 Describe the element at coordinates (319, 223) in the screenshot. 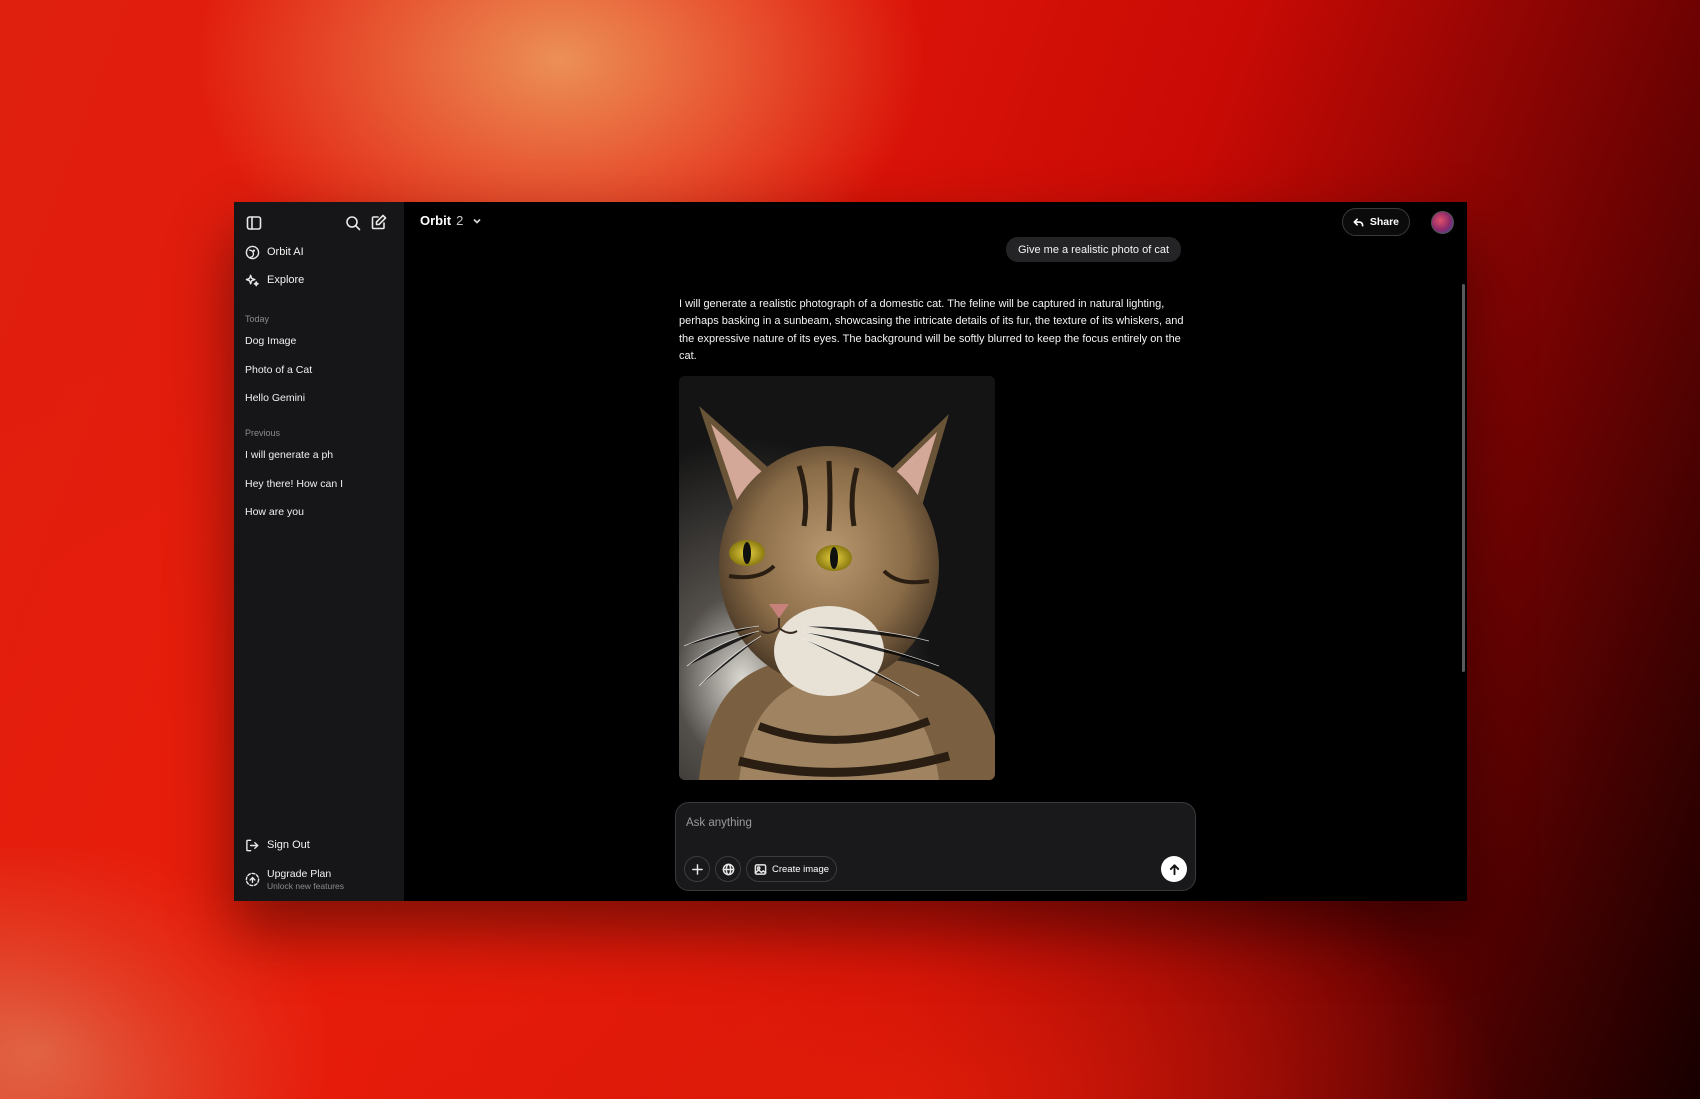

I see `sidebar-toolbar` at that location.